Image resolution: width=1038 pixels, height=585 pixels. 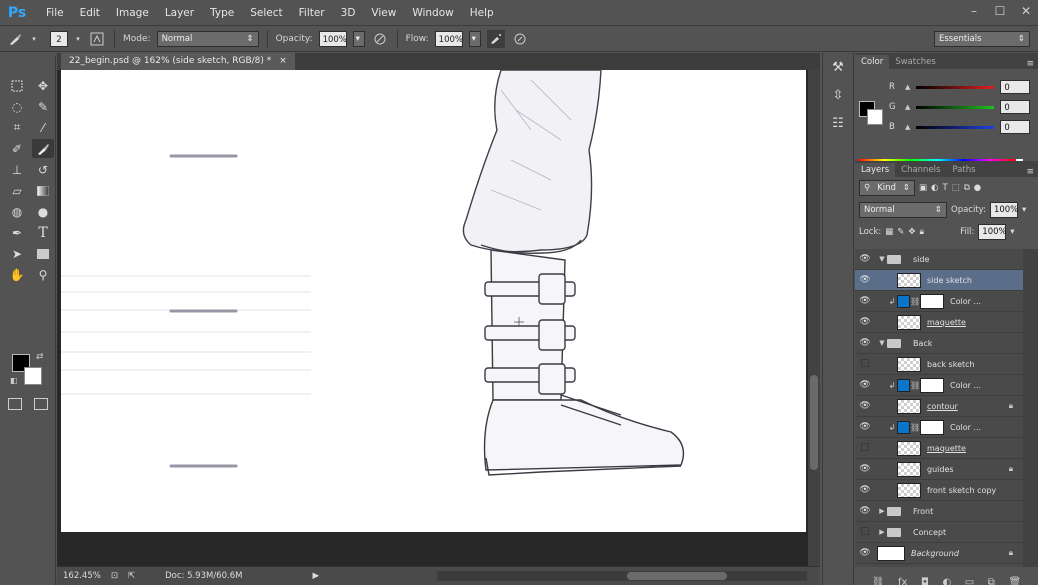 What do you see at coordinates (482, 13) in the screenshot?
I see `menu-help: Help` at bounding box center [482, 13].